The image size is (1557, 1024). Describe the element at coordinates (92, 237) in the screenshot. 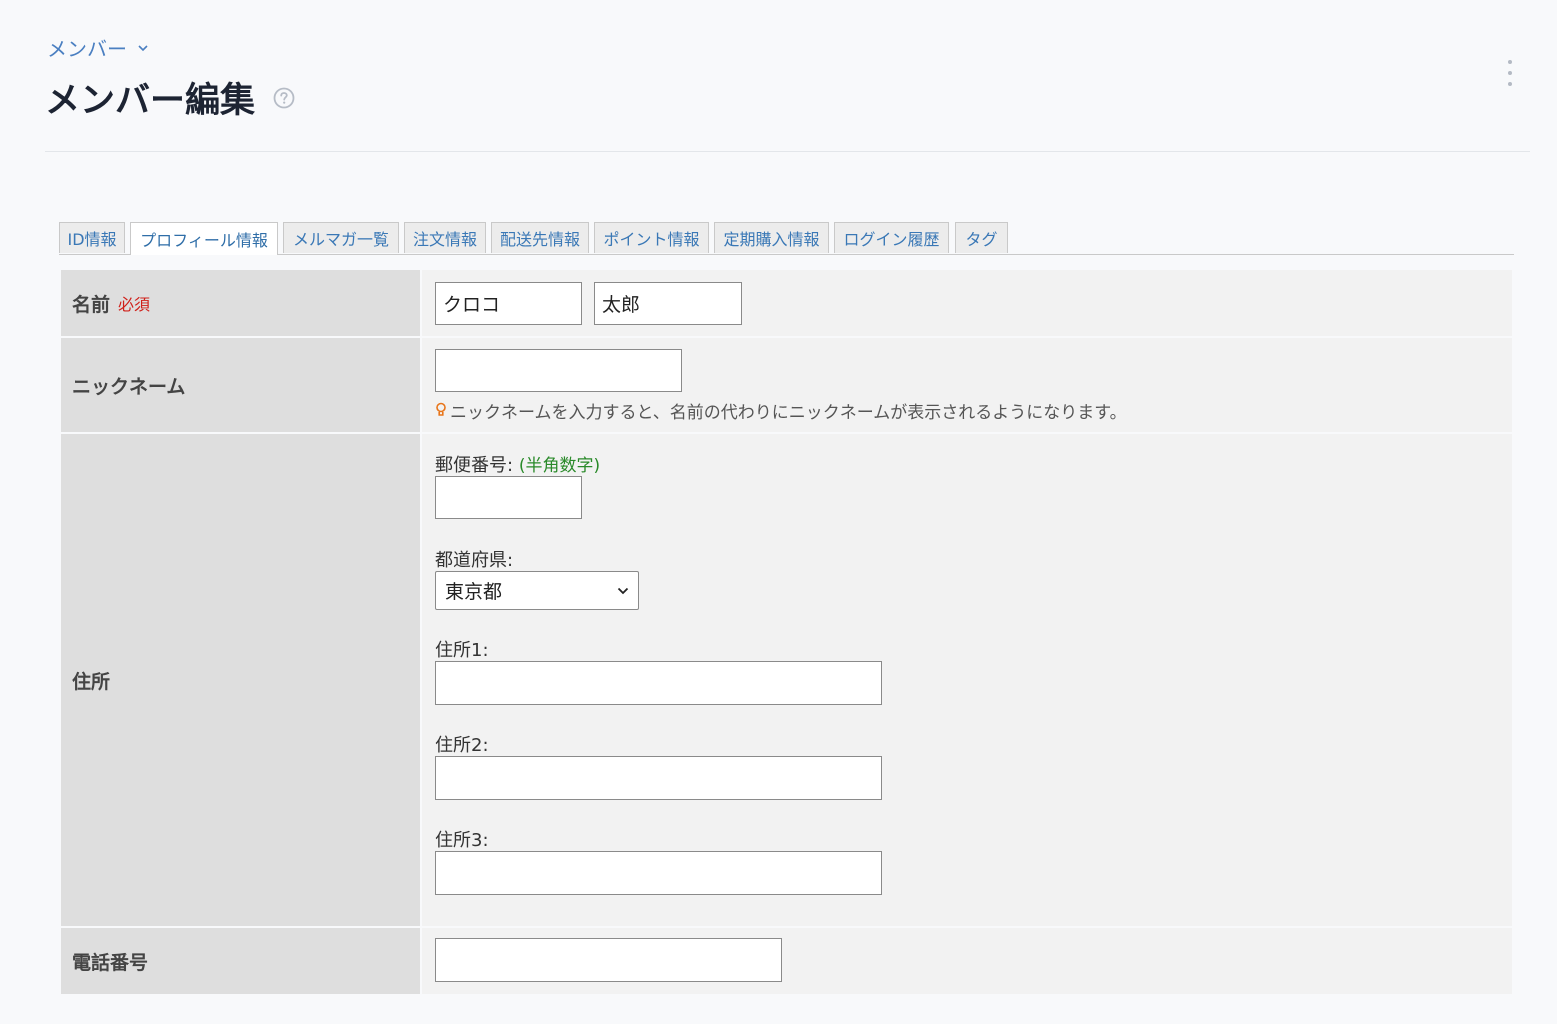

I see `tab-id-info: ID情報` at that location.